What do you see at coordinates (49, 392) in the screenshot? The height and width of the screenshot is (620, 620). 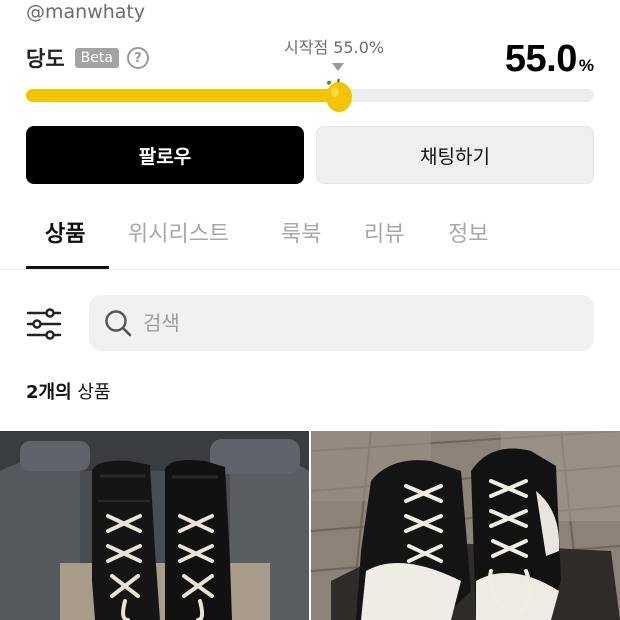 I see `product-count-number: 2개의` at bounding box center [49, 392].